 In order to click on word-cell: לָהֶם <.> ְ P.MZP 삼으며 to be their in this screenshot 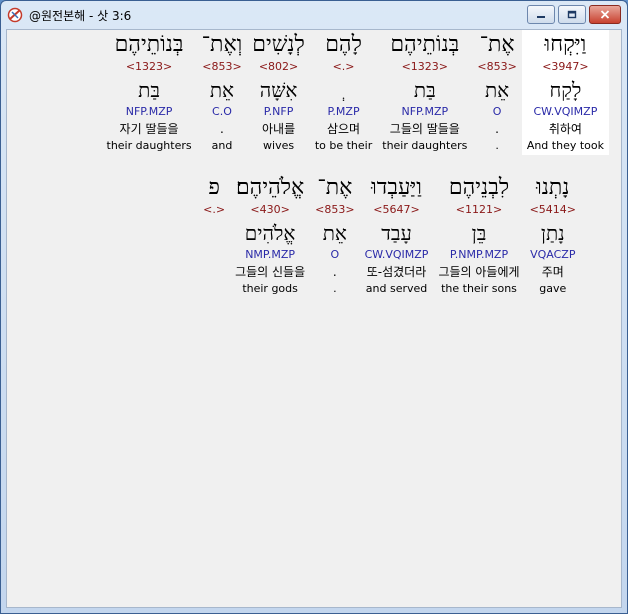, I will do `click(343, 92)`.